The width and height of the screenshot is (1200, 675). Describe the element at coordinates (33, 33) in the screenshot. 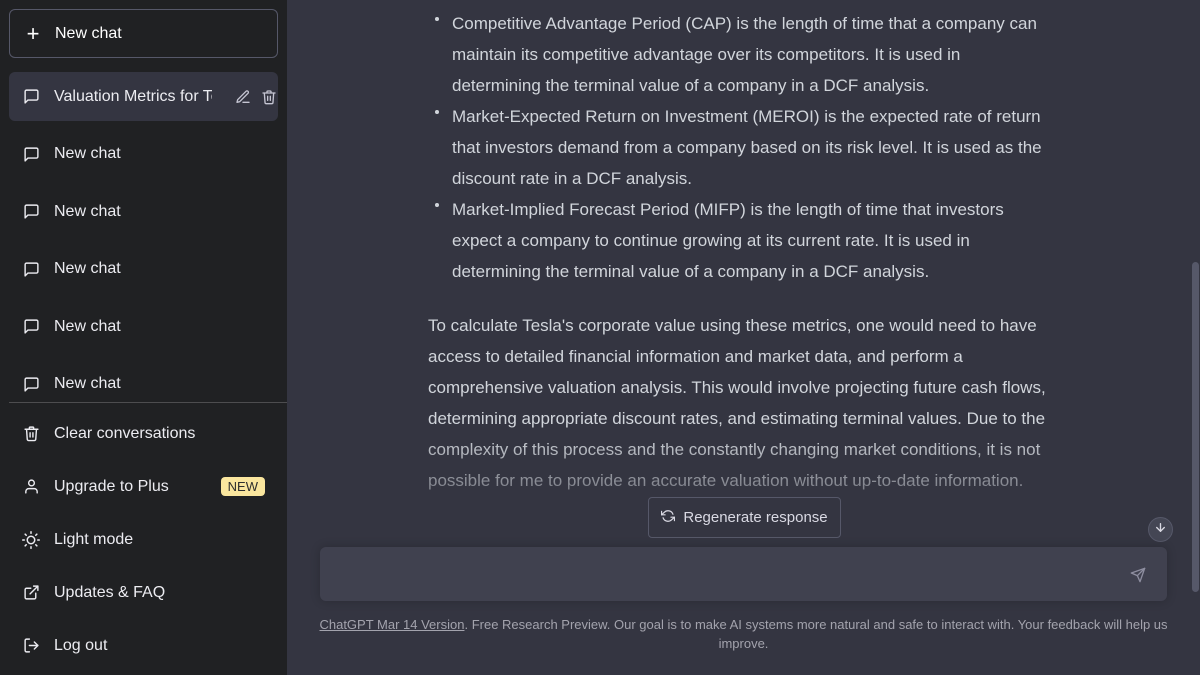

I see `plus-icon: +` at that location.